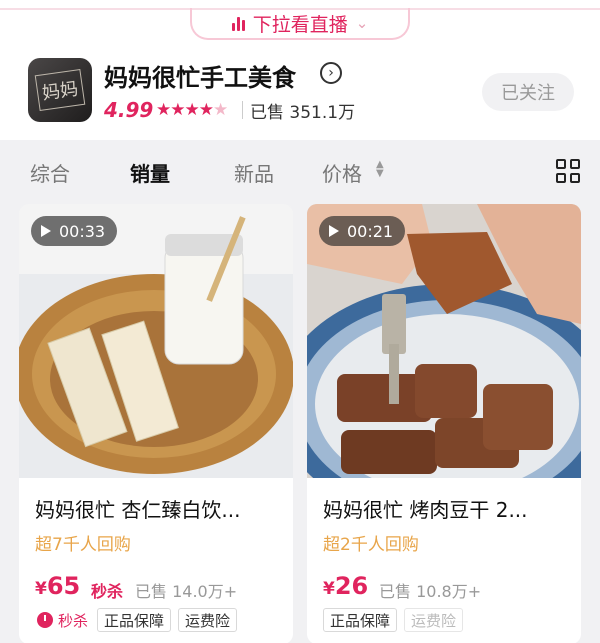 This screenshot has height=643, width=600. Describe the element at coordinates (371, 545) in the screenshot. I see `repurchase-label: 超2千人回购` at that location.